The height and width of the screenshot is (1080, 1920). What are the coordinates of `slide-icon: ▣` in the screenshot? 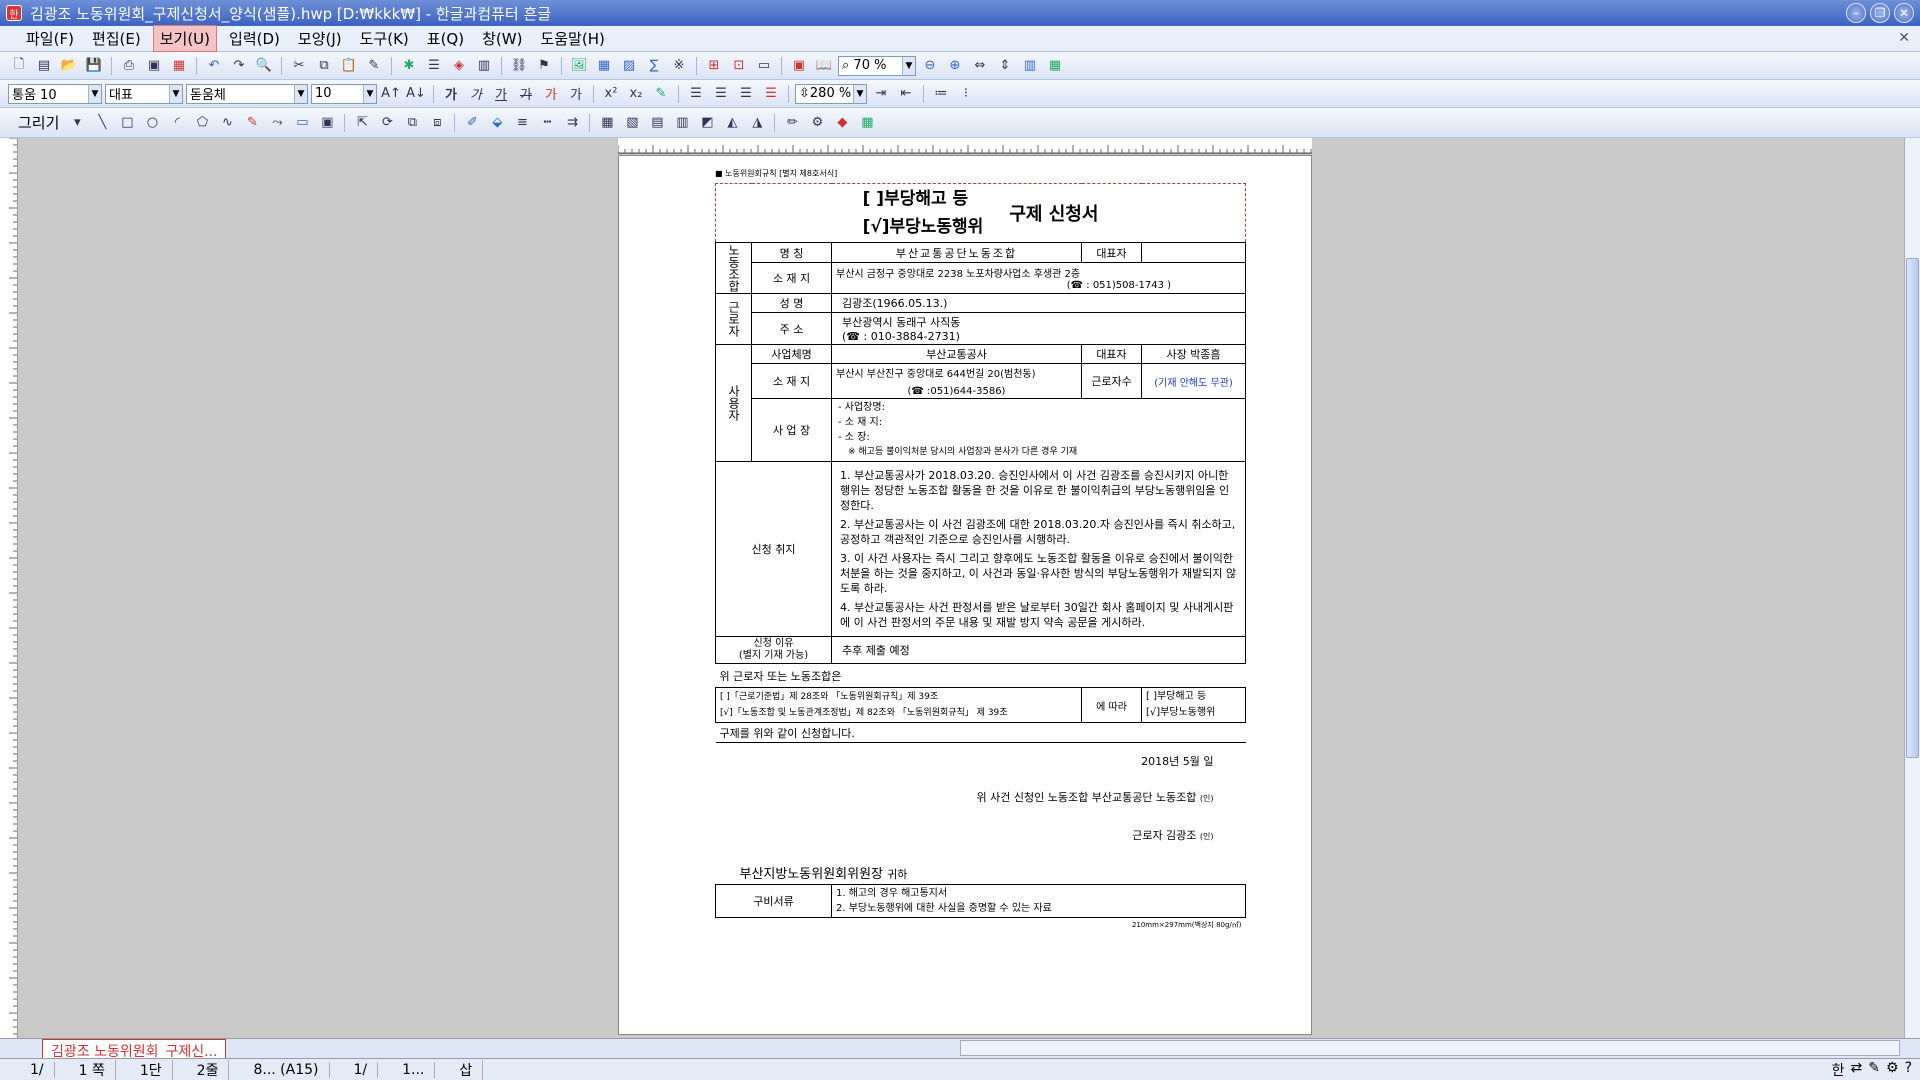 It's located at (799, 66).